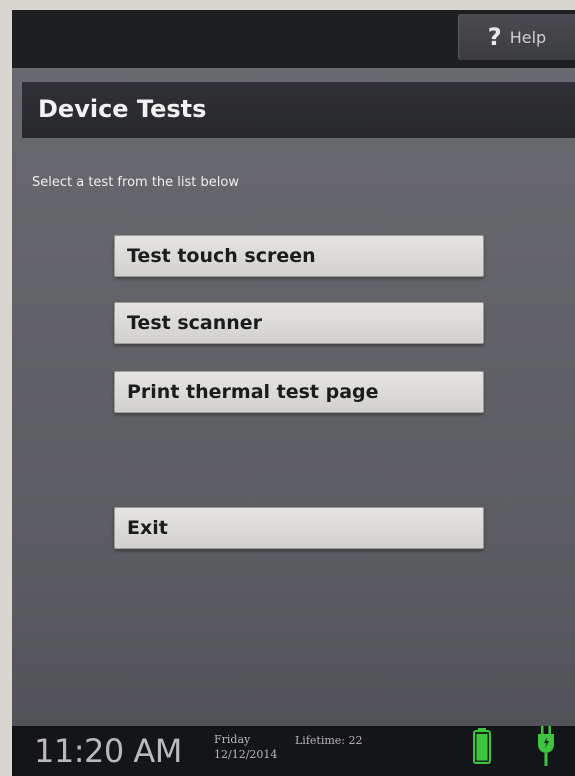 This screenshot has width=575, height=776. Describe the element at coordinates (293, 39) in the screenshot. I see `top-bar: ? Help` at that location.